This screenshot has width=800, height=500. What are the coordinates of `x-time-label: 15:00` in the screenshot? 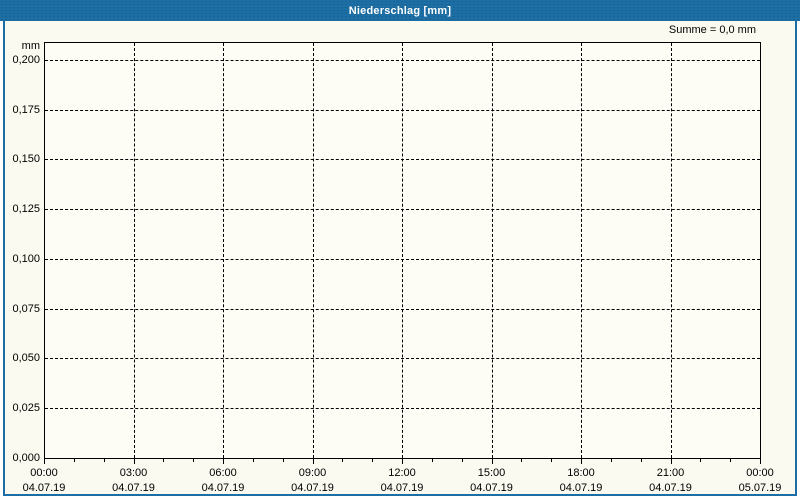 It's located at (491, 473).